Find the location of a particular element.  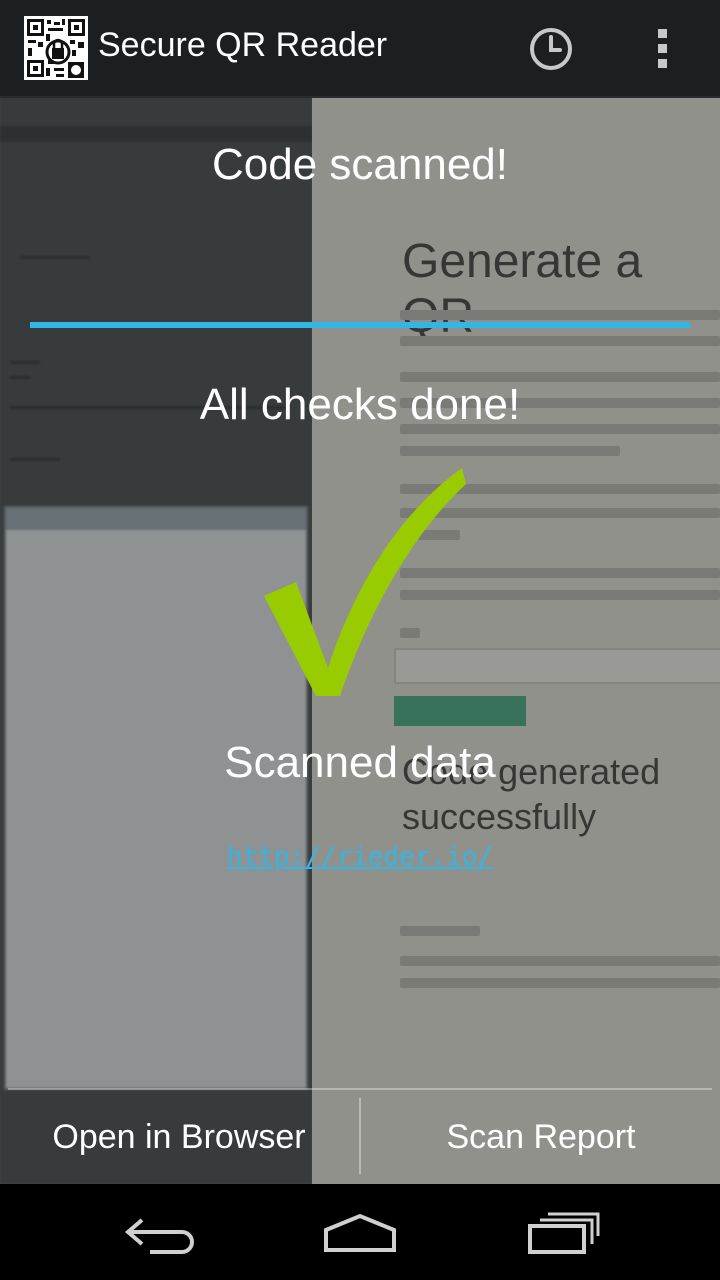

navigation-bar is located at coordinates (360, 1232).